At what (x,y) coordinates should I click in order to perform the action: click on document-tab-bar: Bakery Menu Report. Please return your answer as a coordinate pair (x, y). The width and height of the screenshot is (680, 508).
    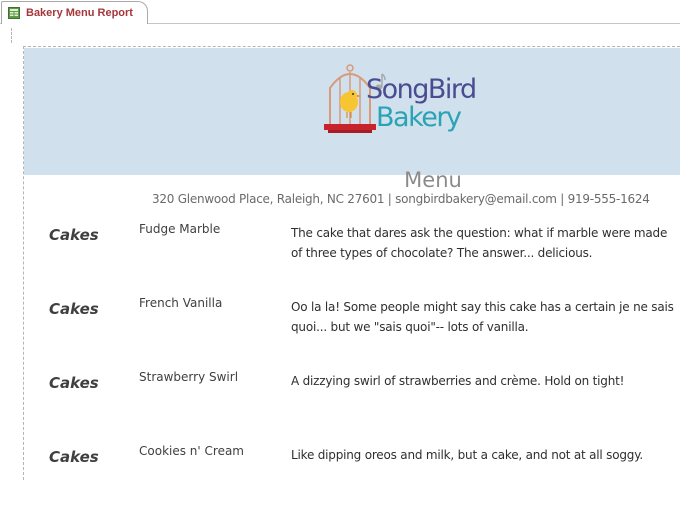
    Looking at the image, I should click on (340, 12).